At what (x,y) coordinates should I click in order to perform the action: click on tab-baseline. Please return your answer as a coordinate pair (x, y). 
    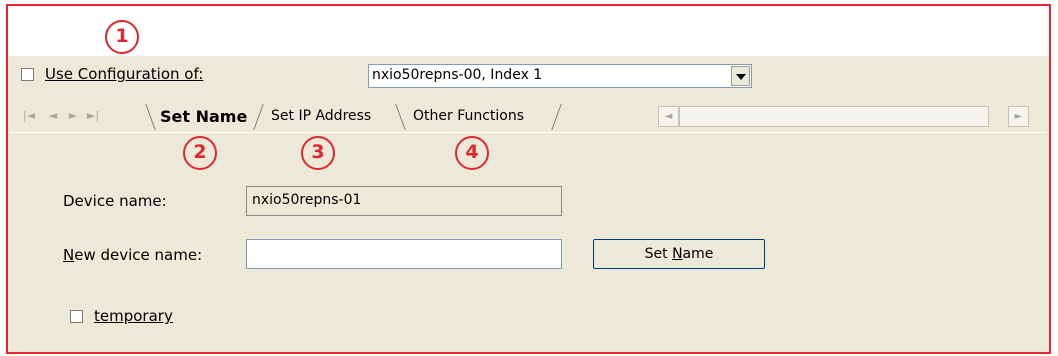
    Looking at the image, I should click on (528, 132).